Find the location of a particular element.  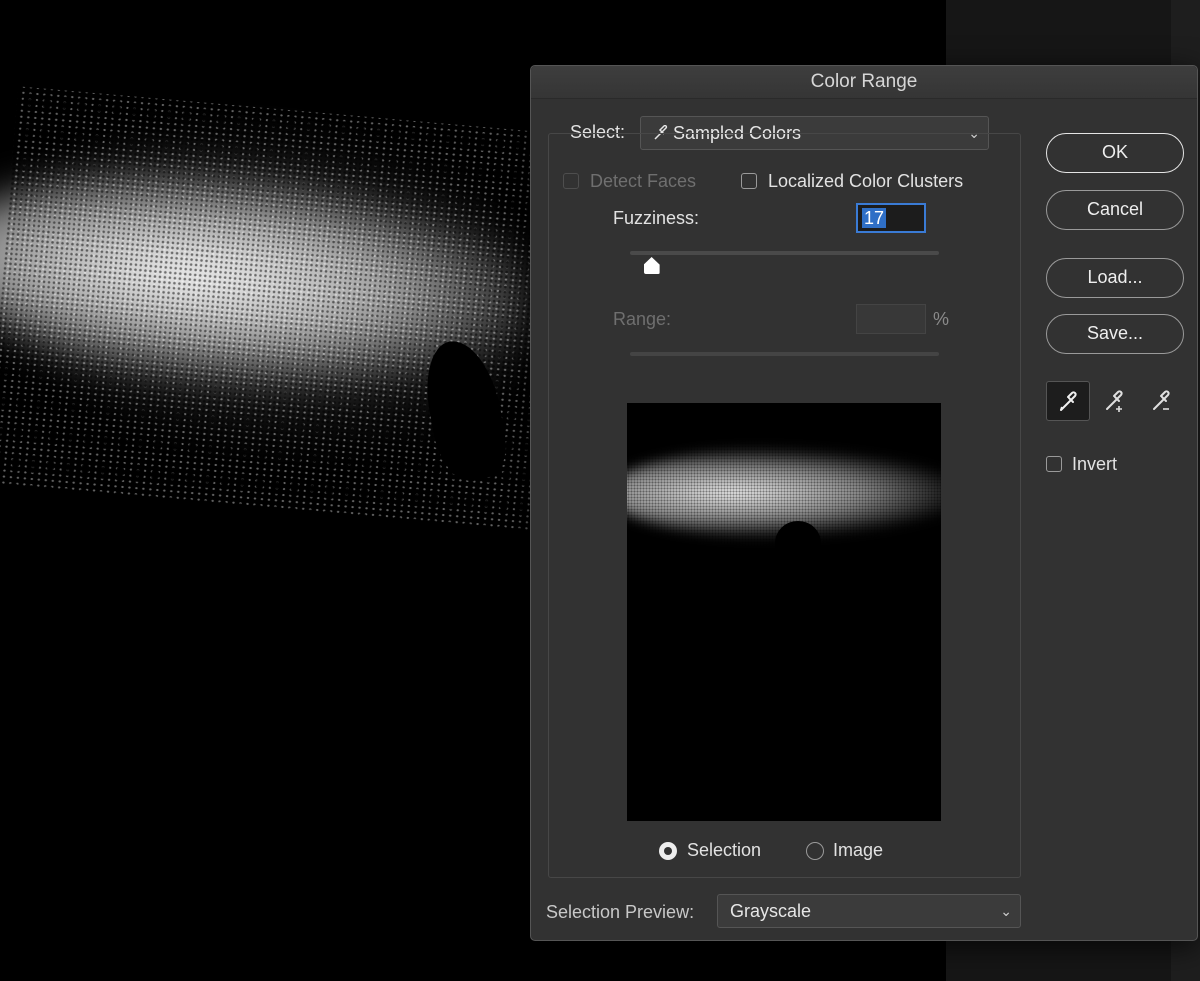

selection-preview-dropdown: Grayscale ⌄ is located at coordinates (869, 911).